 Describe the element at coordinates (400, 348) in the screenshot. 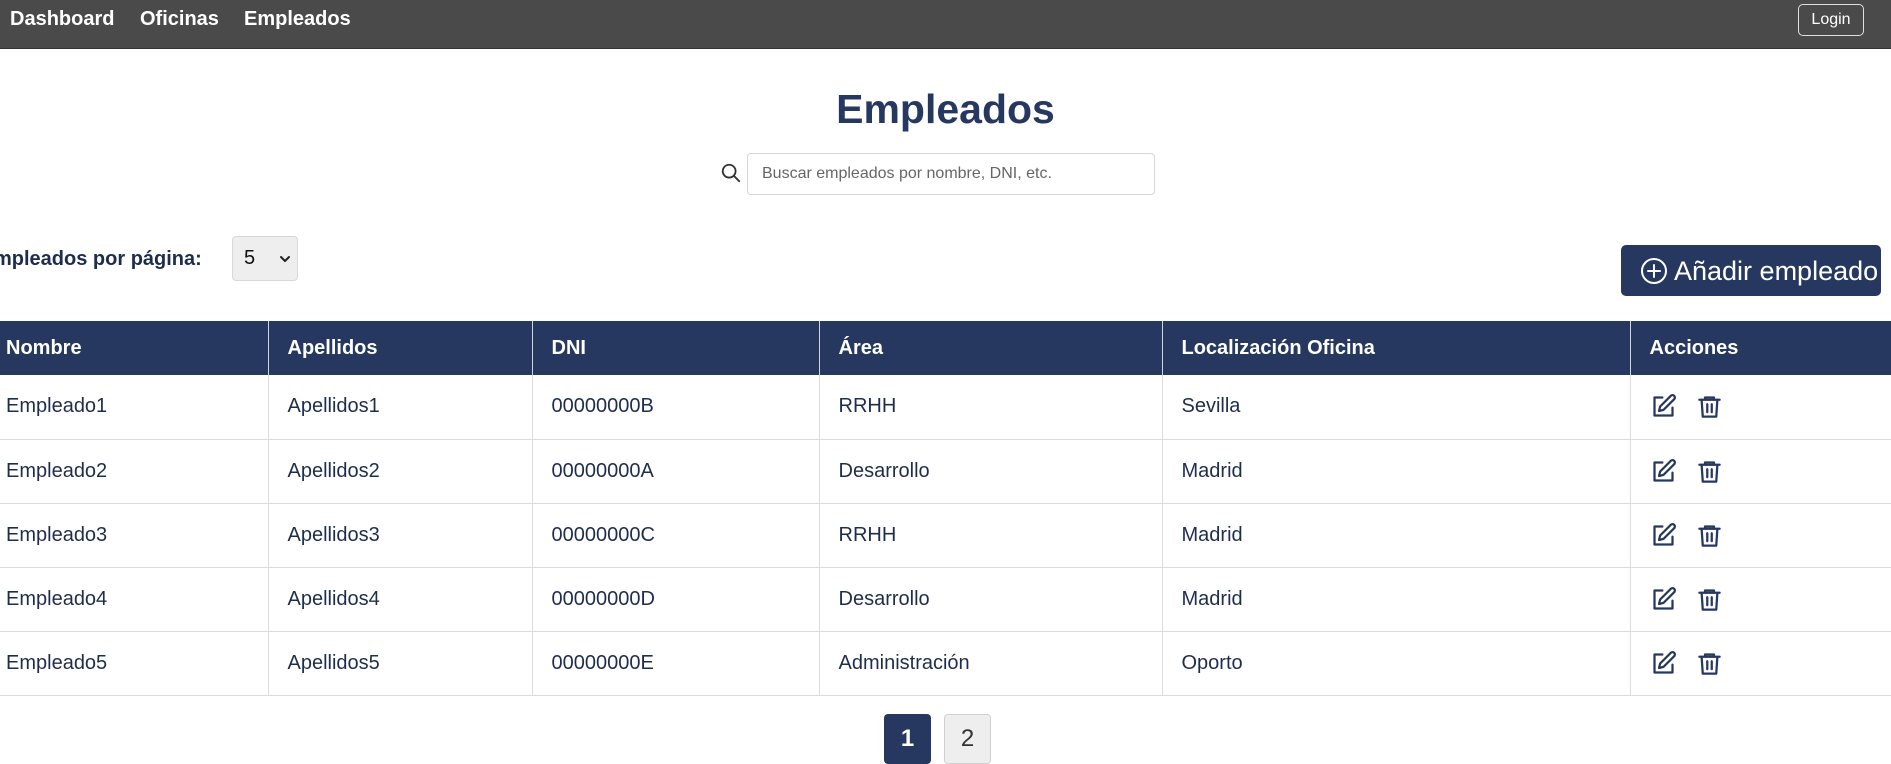

I see `column-header-apellidos: Apellidos` at that location.